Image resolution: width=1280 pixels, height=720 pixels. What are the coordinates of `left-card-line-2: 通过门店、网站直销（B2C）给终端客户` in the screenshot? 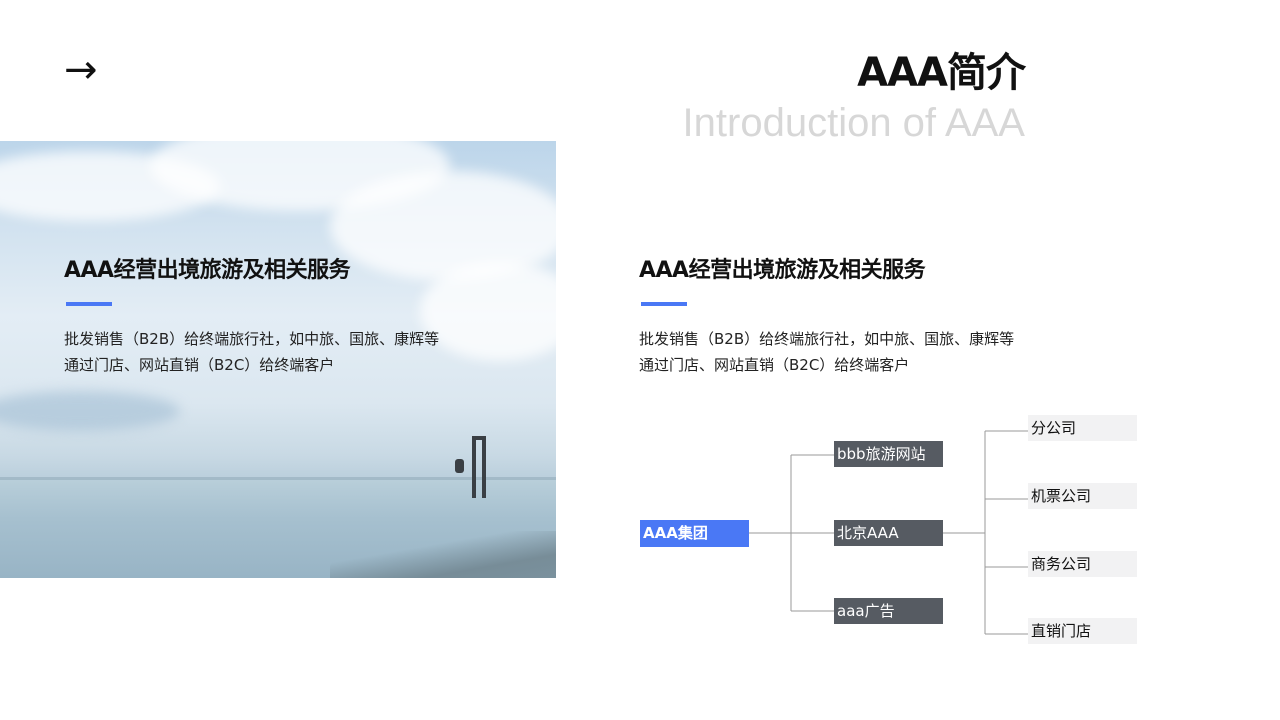 It's located at (199, 365).